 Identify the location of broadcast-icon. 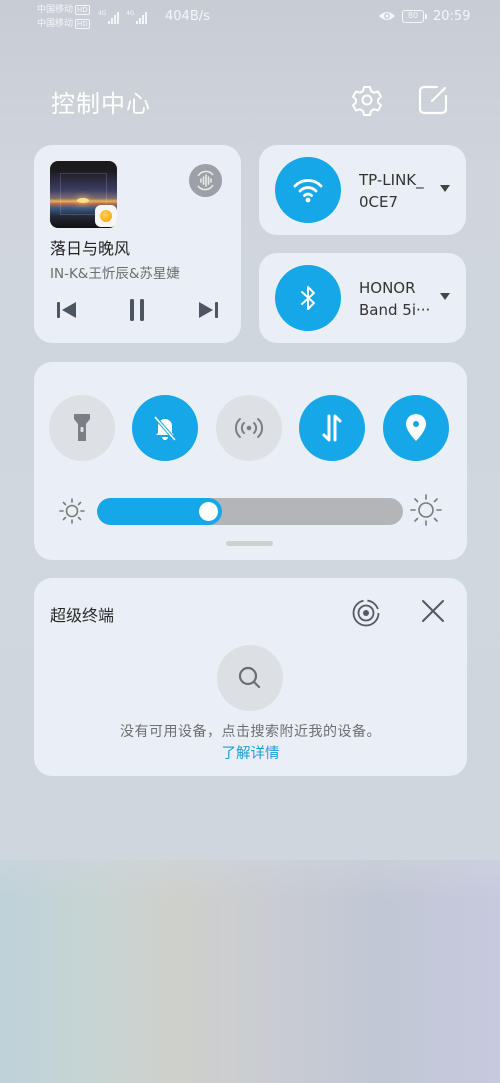
(249, 428).